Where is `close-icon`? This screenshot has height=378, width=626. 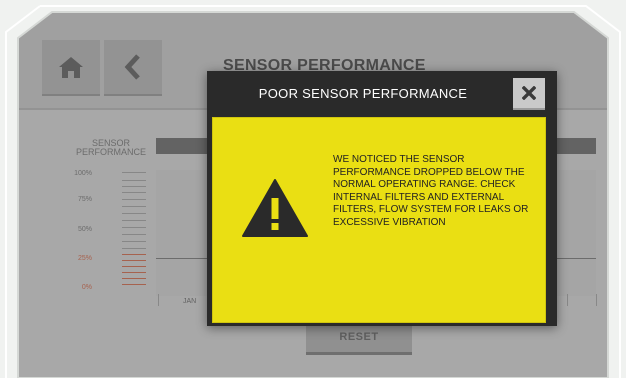
close-icon is located at coordinates (529, 93).